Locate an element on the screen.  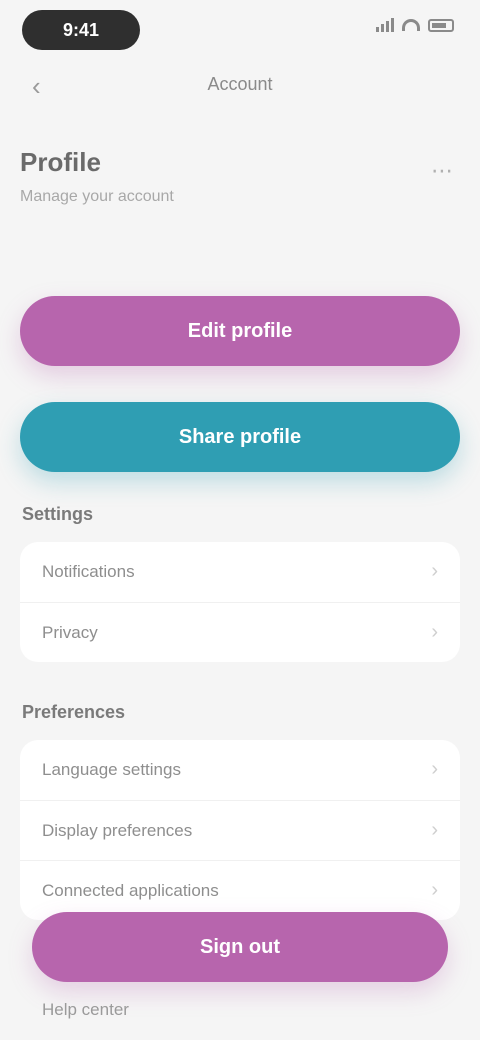
wifi-icon is located at coordinates (411, 25).